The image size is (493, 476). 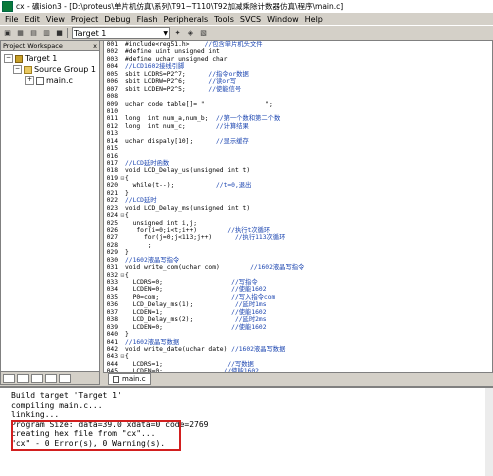 What do you see at coordinates (298, 170) in the screenshot?
I see `code-line: 018 void LCD_Delay_us(unsigned int t)` at bounding box center [298, 170].